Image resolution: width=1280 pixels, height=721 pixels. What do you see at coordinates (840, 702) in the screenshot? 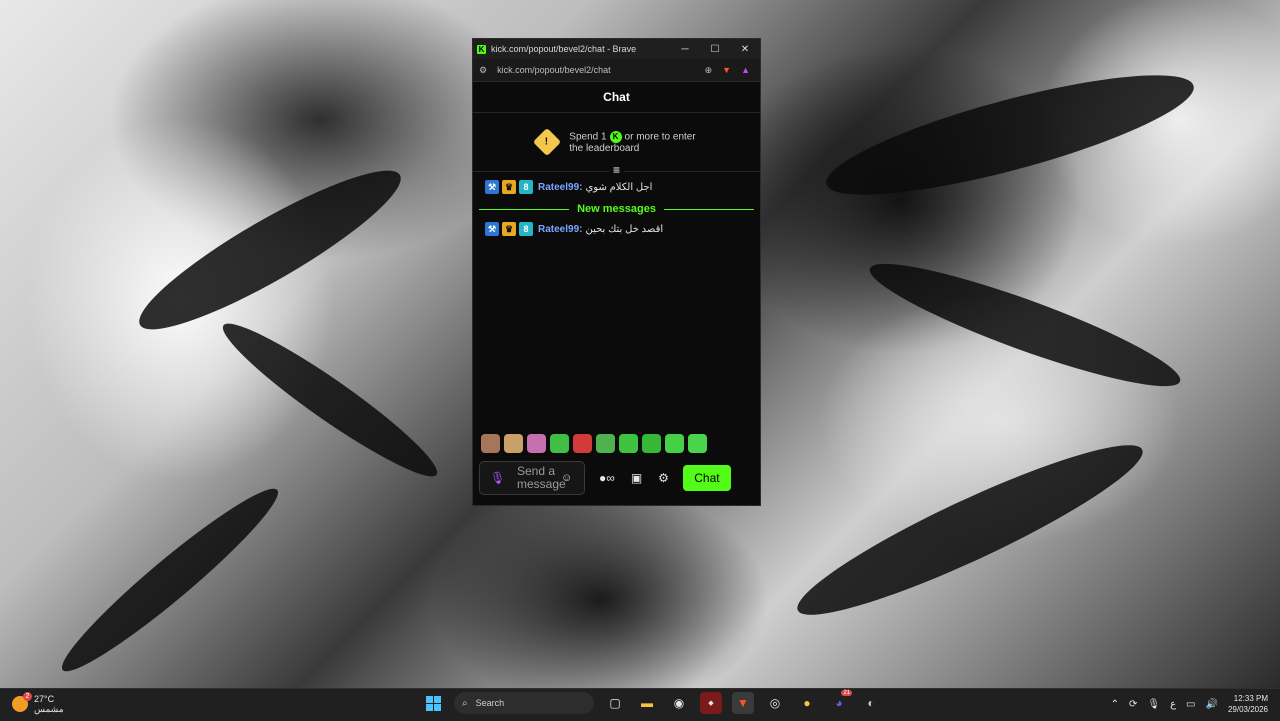
I see `discord-icon: ◕ 21` at bounding box center [840, 702].